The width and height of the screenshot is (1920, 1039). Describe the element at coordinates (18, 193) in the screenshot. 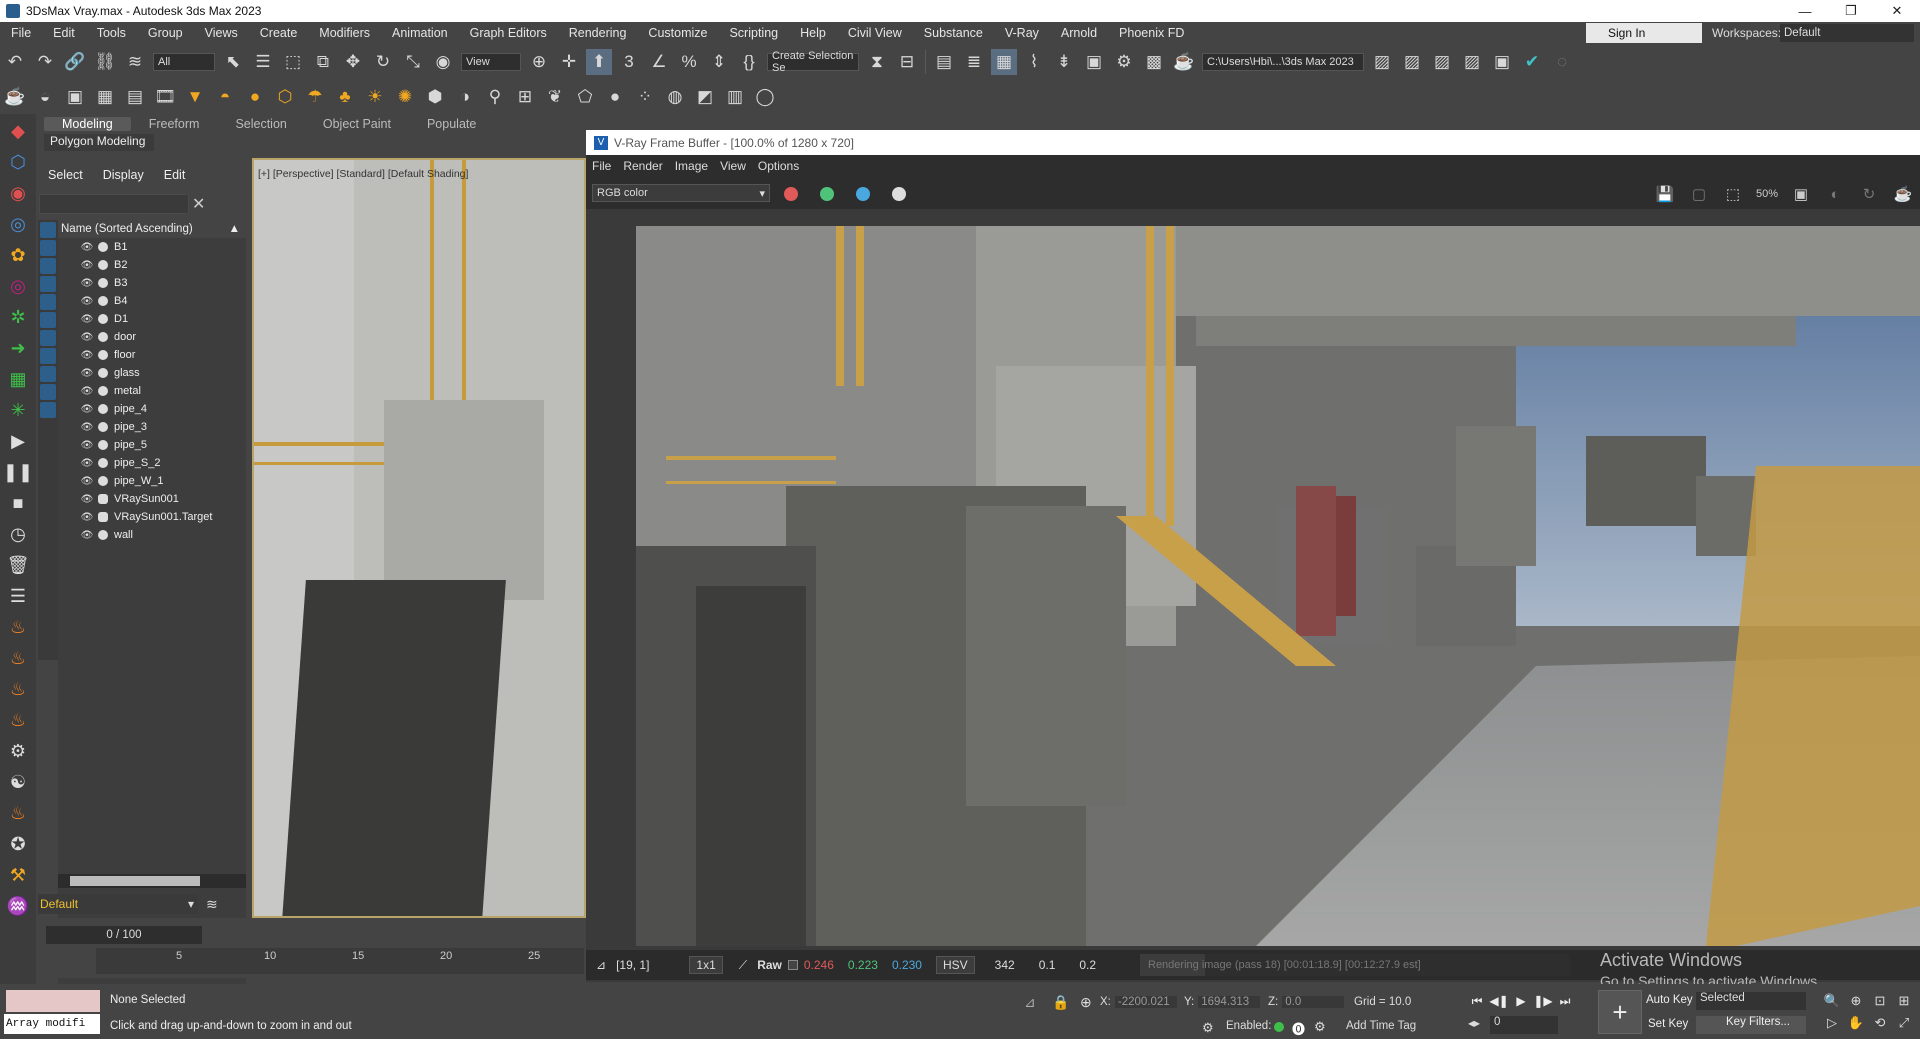

I see `hierarchy-panel-icon: ◉` at that location.